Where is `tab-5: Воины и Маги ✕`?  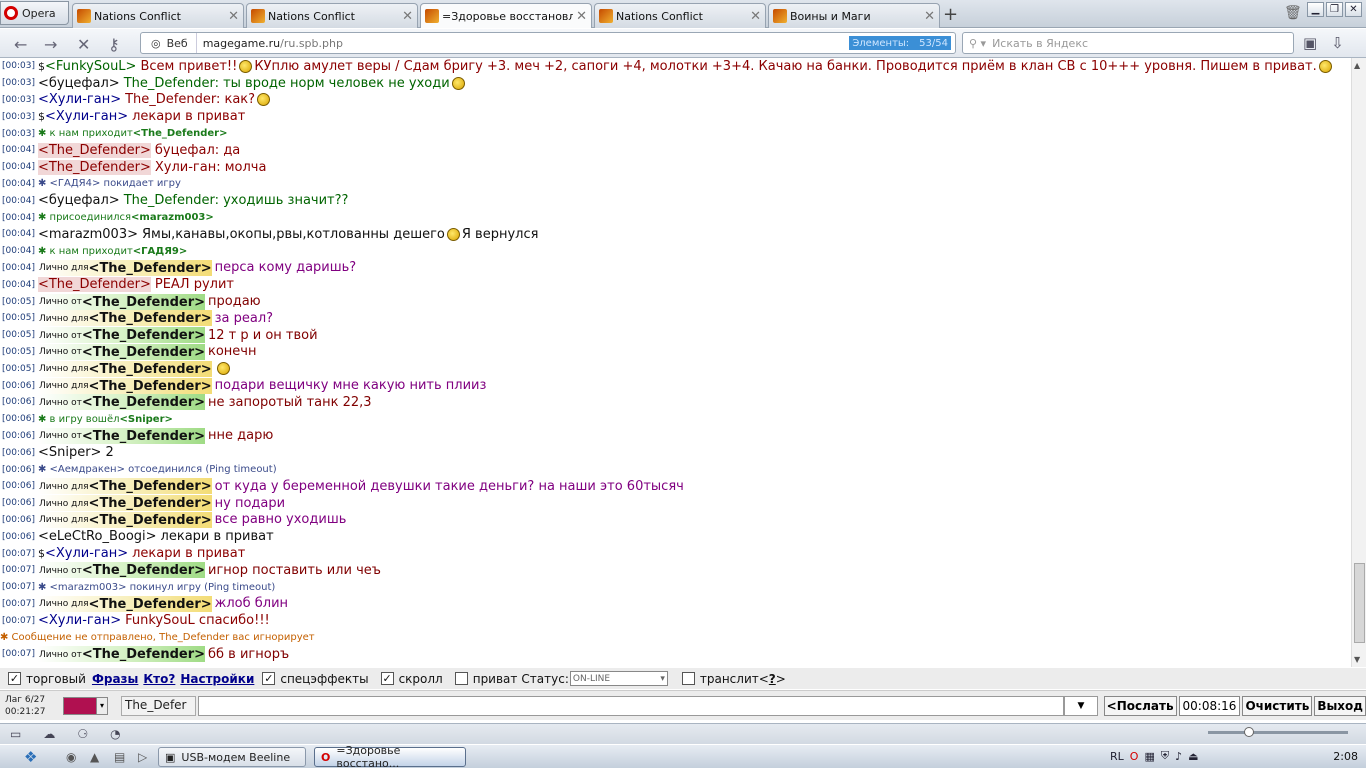
tab-5: Воины и Маги ✕ is located at coordinates (854, 15).